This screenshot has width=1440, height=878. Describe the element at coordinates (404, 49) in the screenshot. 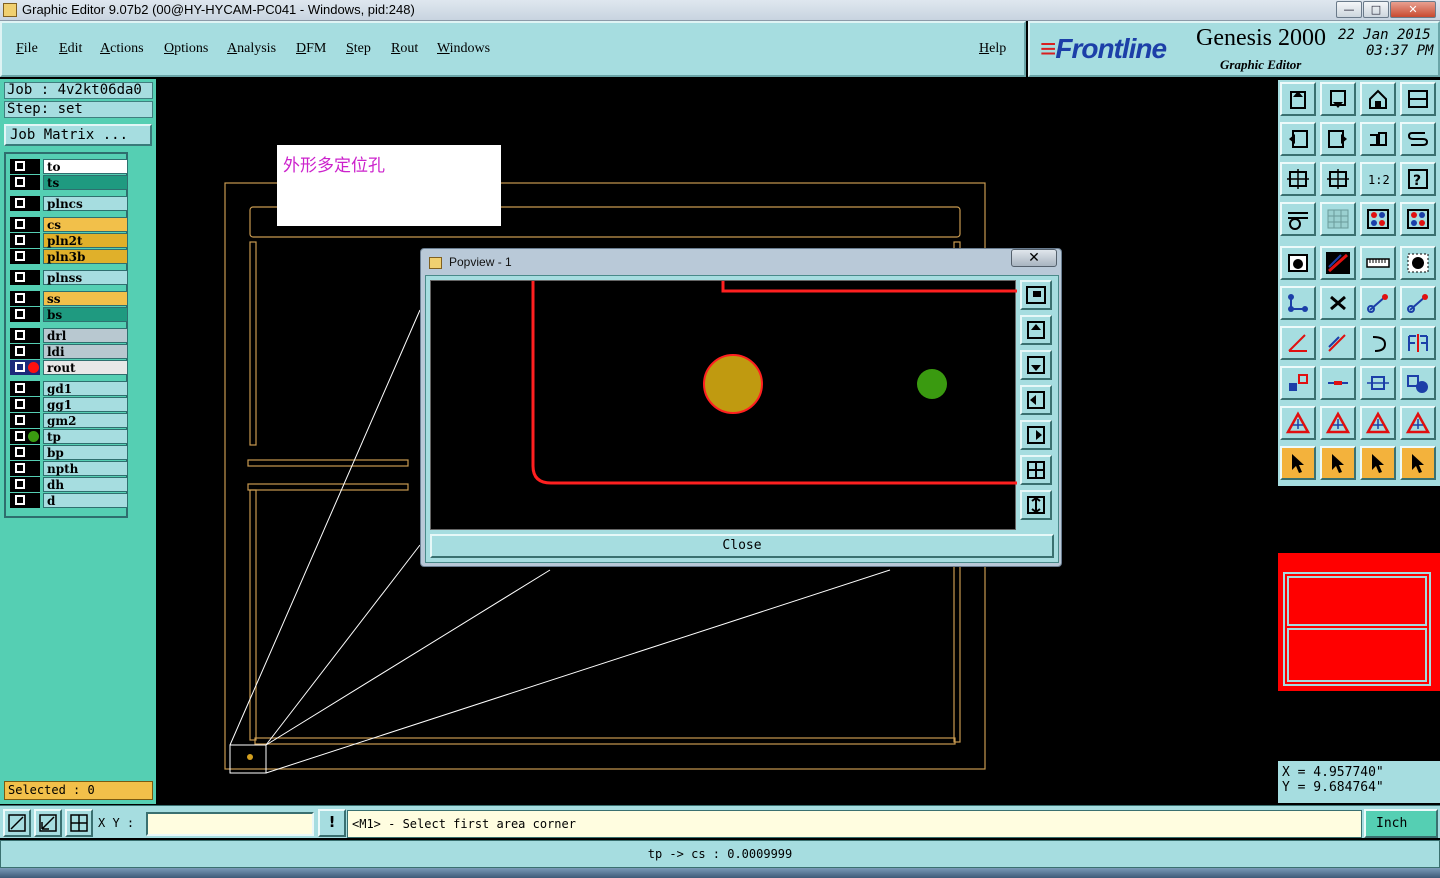

I see `menu-rout: Rout` at that location.